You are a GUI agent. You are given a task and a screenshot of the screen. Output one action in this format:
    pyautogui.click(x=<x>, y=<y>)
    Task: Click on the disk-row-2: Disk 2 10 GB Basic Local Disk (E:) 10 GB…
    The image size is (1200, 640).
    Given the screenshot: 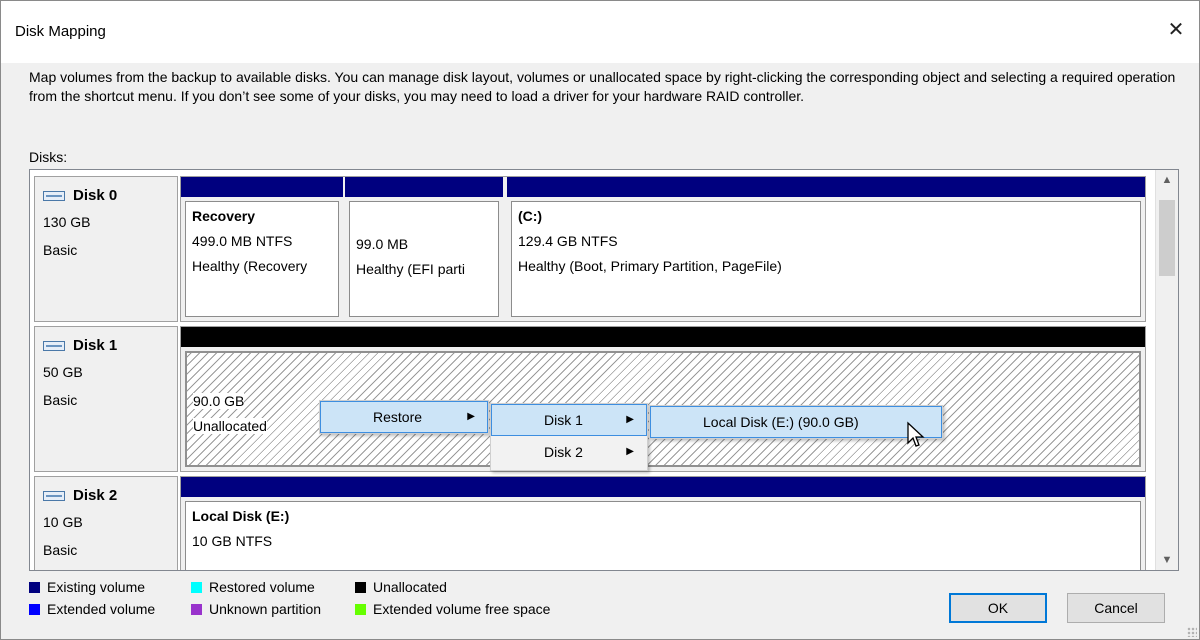 What is the action you would take?
    pyautogui.click(x=592, y=523)
    